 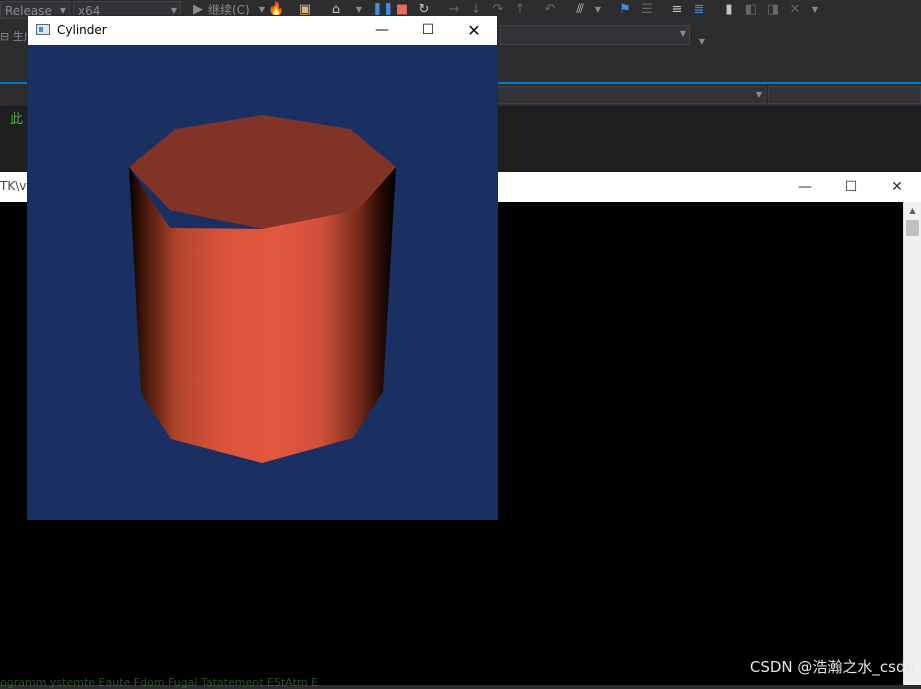 What do you see at coordinates (677, 10) in the screenshot?
I see `indent-icon: ≡` at bounding box center [677, 10].